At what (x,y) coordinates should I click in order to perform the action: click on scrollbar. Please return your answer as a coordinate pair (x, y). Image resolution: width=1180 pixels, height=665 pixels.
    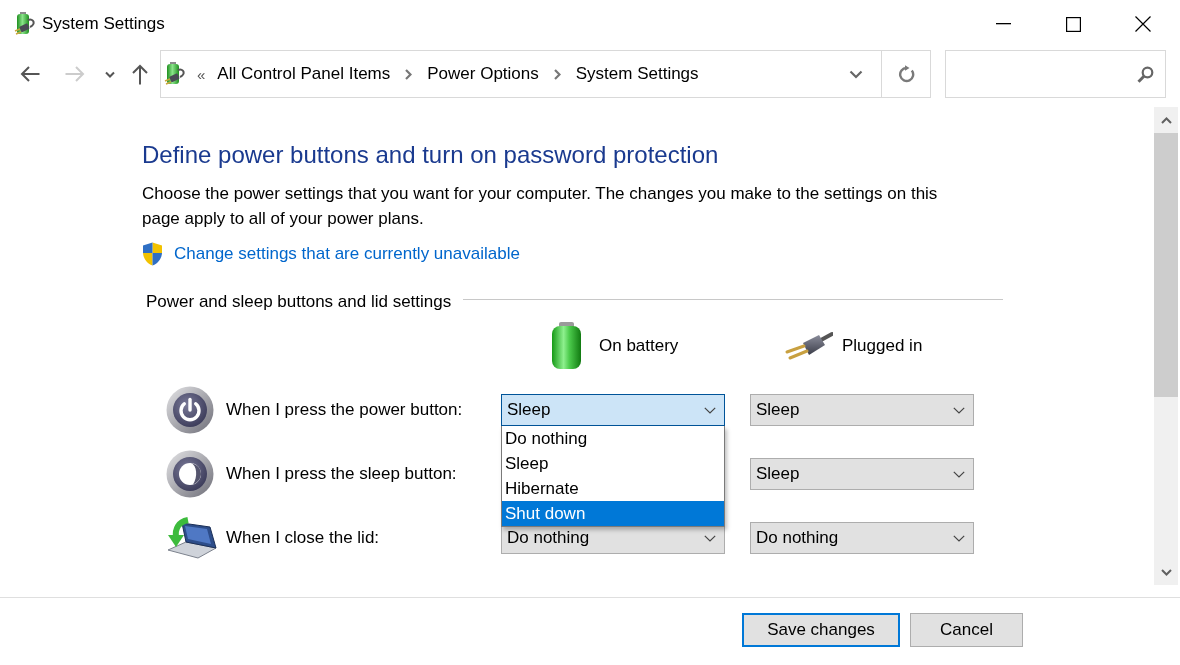
    Looking at the image, I should click on (1166, 346).